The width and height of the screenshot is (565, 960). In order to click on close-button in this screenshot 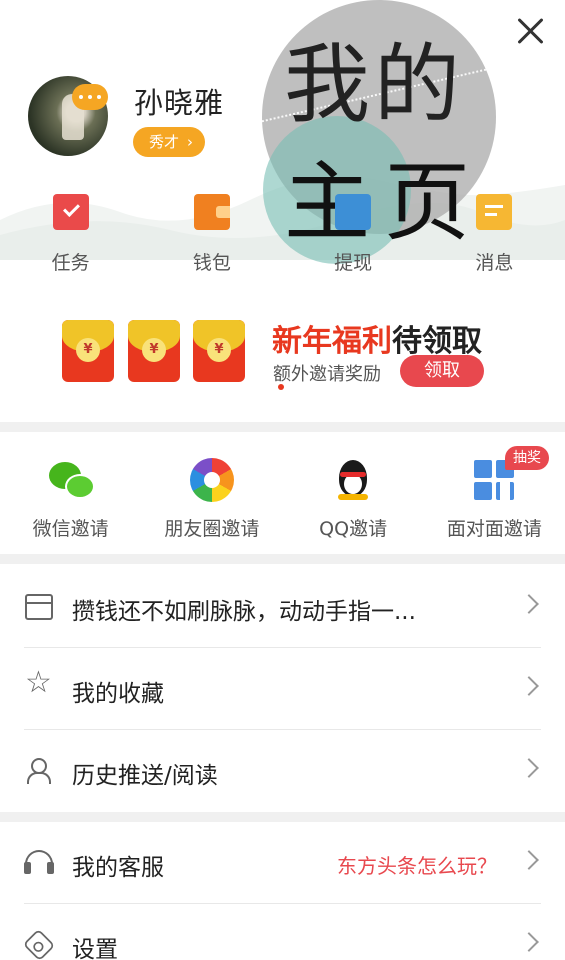, I will do `click(531, 31)`.